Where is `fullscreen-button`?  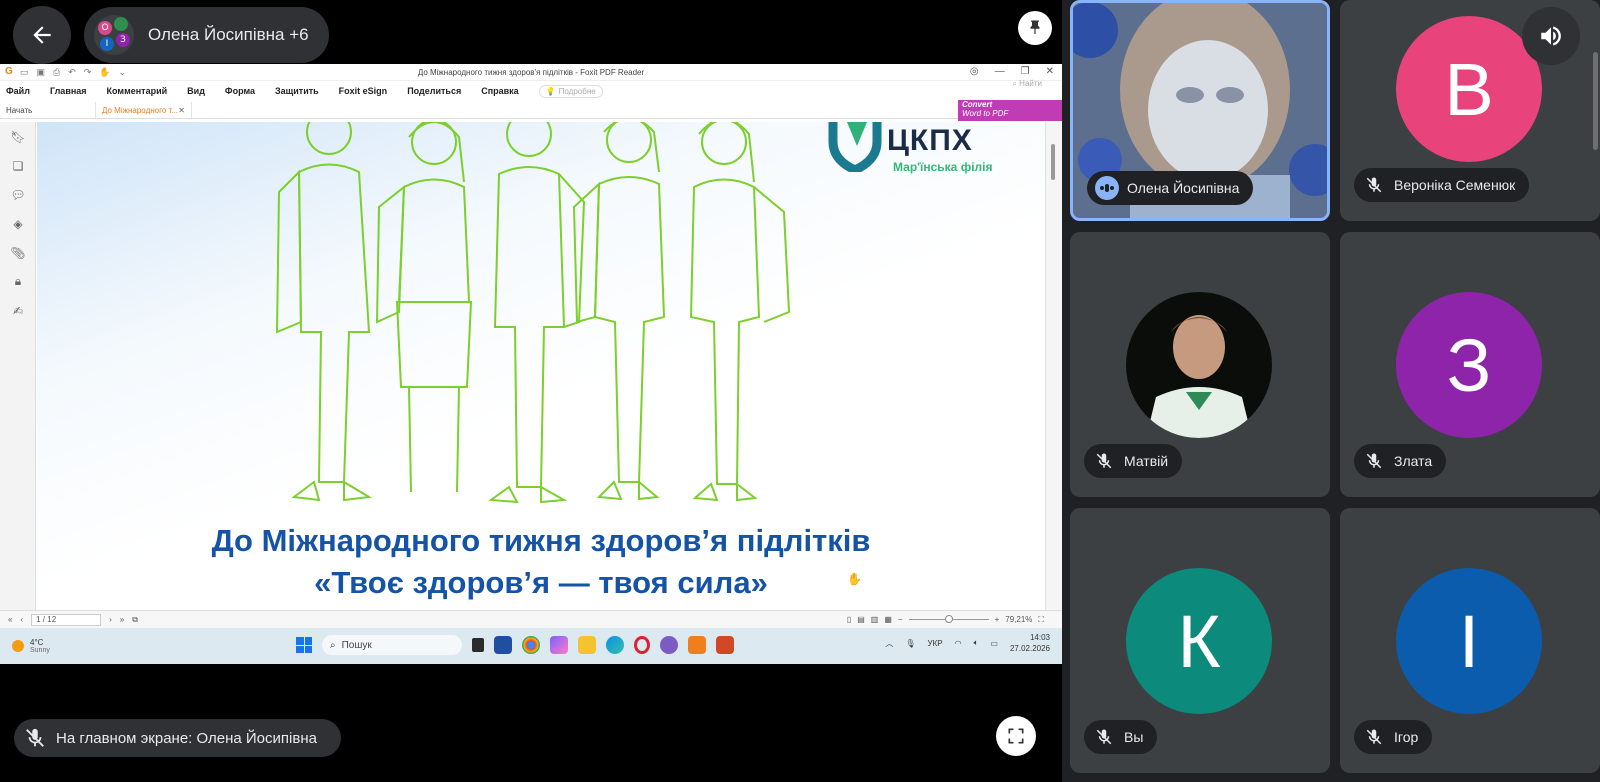
fullscreen-button is located at coordinates (1016, 736).